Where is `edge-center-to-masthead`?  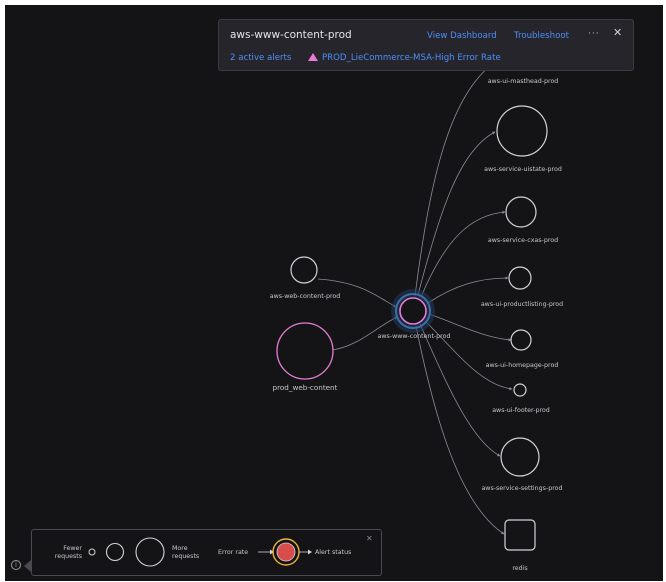
edge-center-to-masthead is located at coordinates (462, 175).